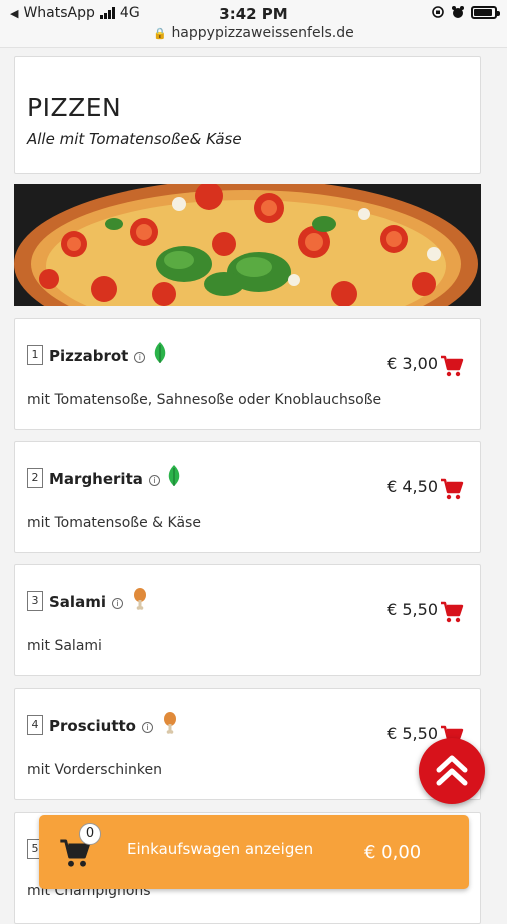 This screenshot has width=507, height=924. What do you see at coordinates (134, 139) in the screenshot?
I see `section-subtitle: Alle mit Tomatensoße& Käse` at bounding box center [134, 139].